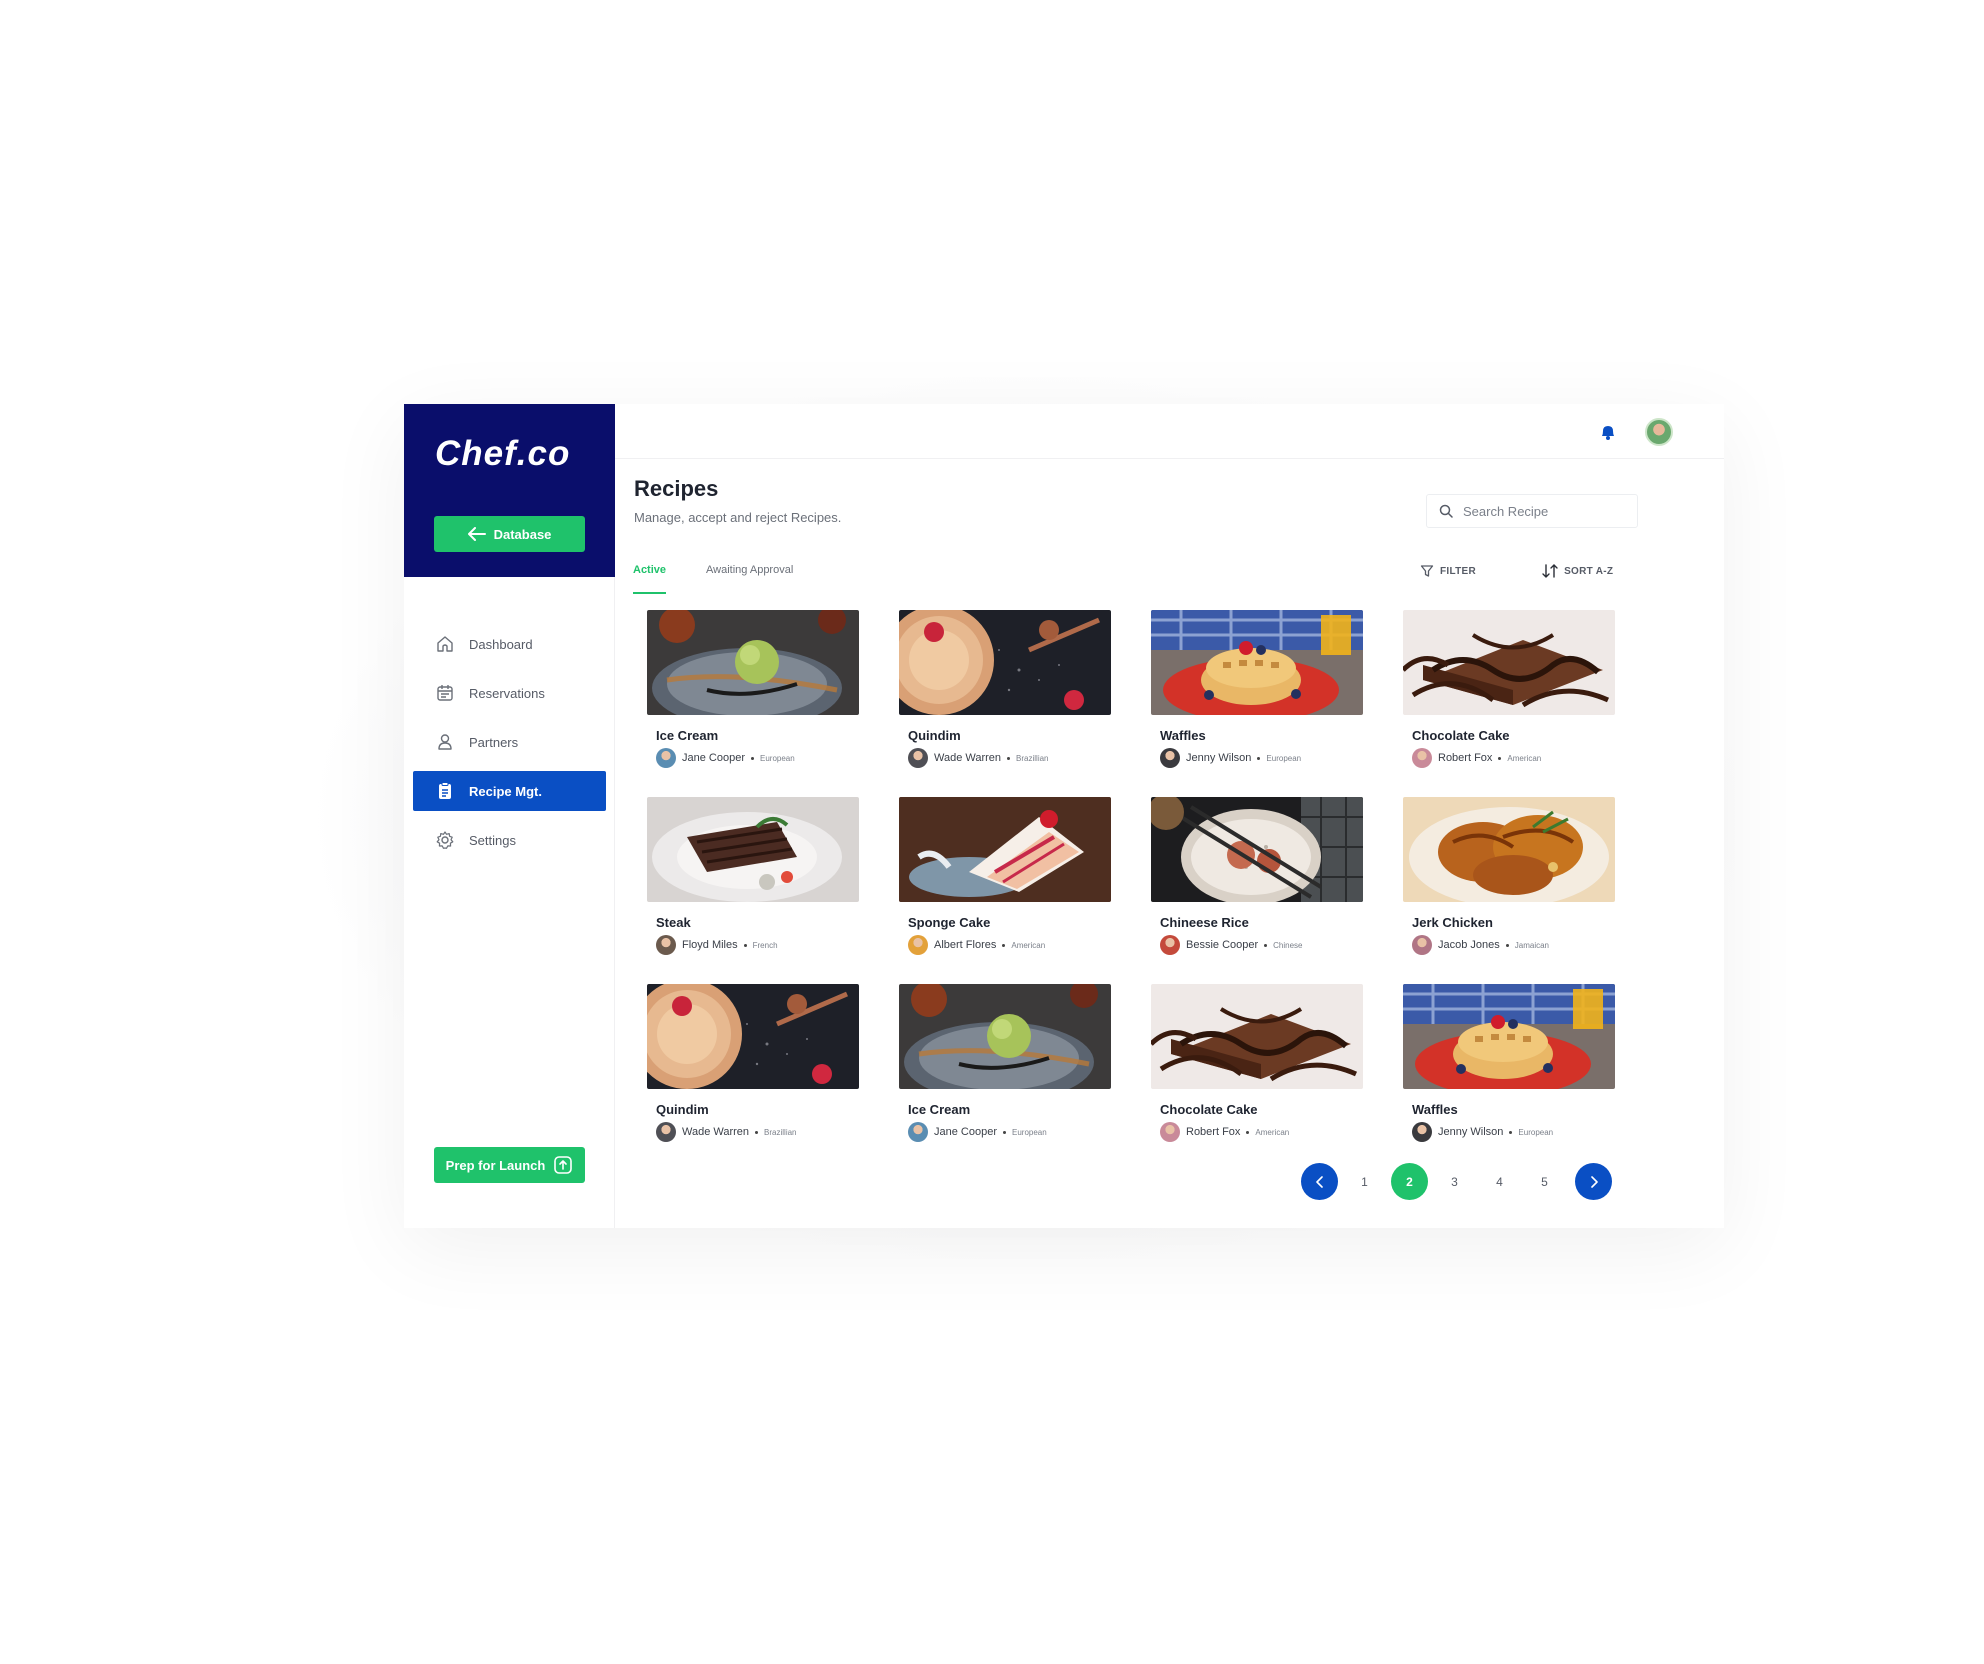 This screenshot has height=1664, width=1984. Describe the element at coordinates (1364, 1181) in the screenshot. I see `page-button-1: 1` at that location.